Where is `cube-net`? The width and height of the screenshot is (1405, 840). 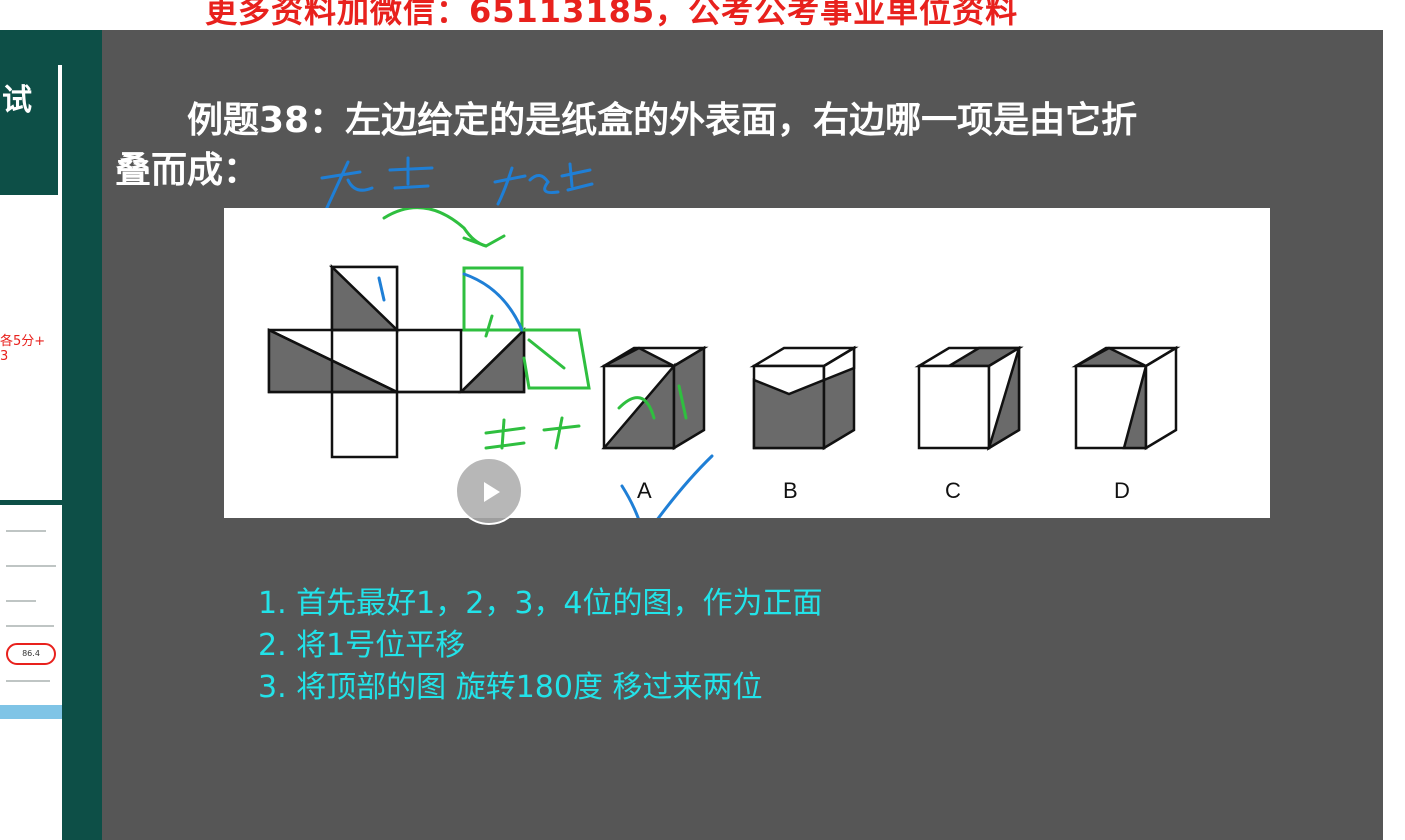
cube-net is located at coordinates (396, 361).